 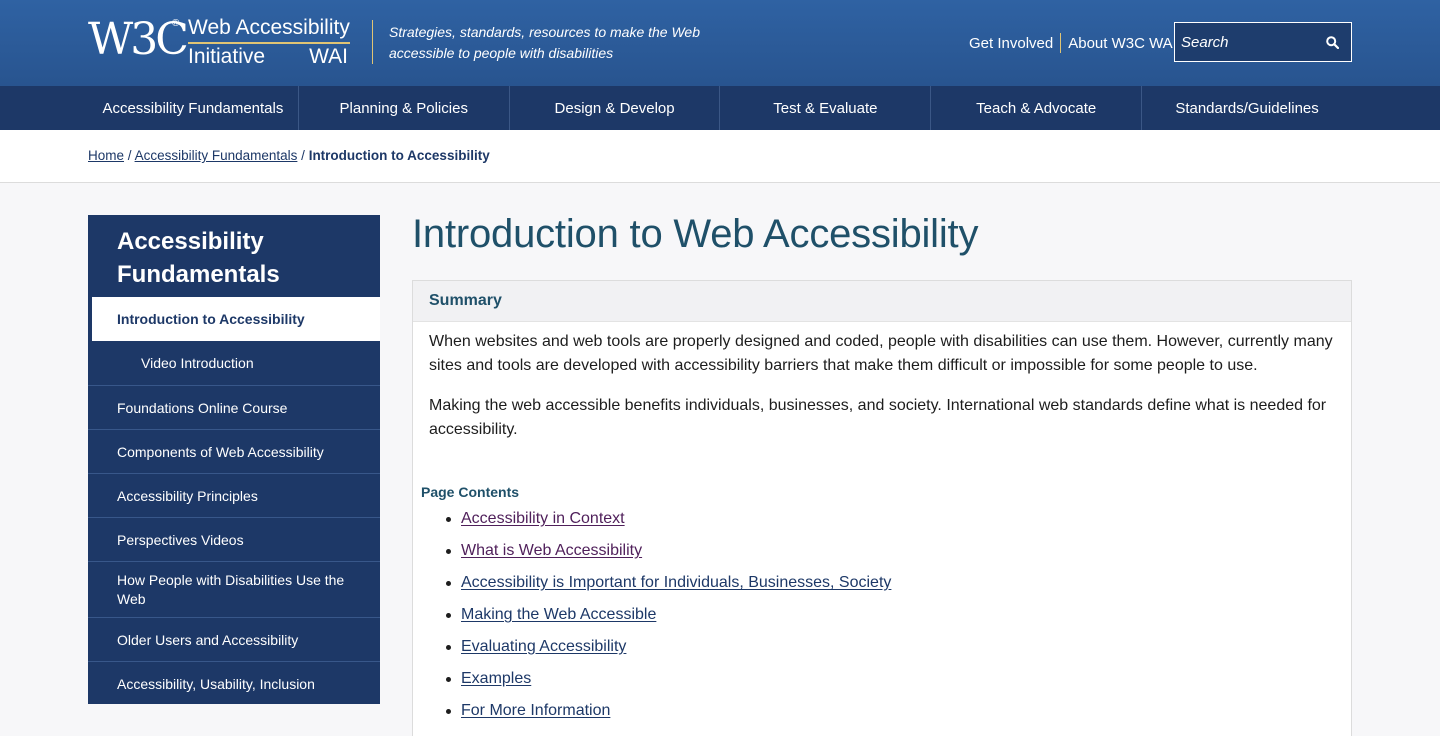 What do you see at coordinates (668, 555) in the screenshot?
I see `list-item: What is Web Accessibility` at bounding box center [668, 555].